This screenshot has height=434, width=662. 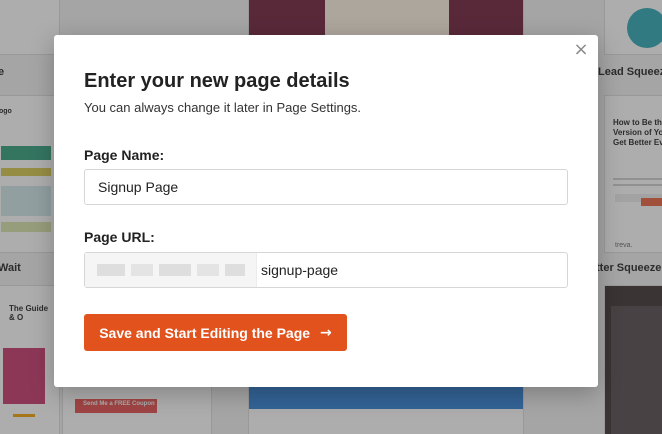 I want to click on page-name-field-wrapper, so click(x=326, y=187).